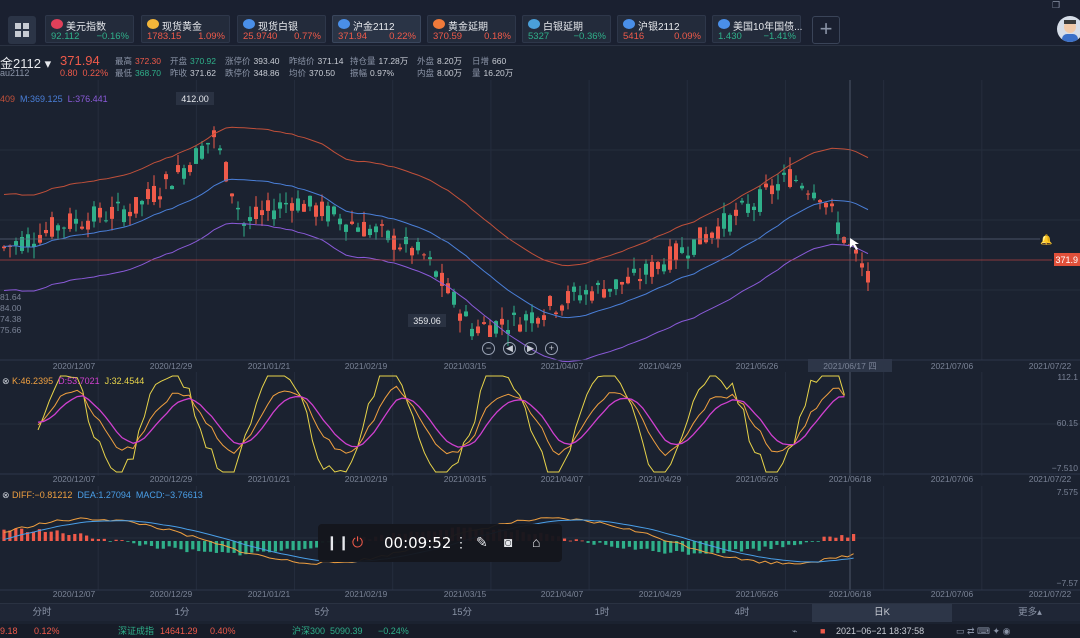 The image size is (1080, 638). Describe the element at coordinates (185, 29) in the screenshot. I see `ticker-card: 现货黄金 1783.15 1.09%` at that location.